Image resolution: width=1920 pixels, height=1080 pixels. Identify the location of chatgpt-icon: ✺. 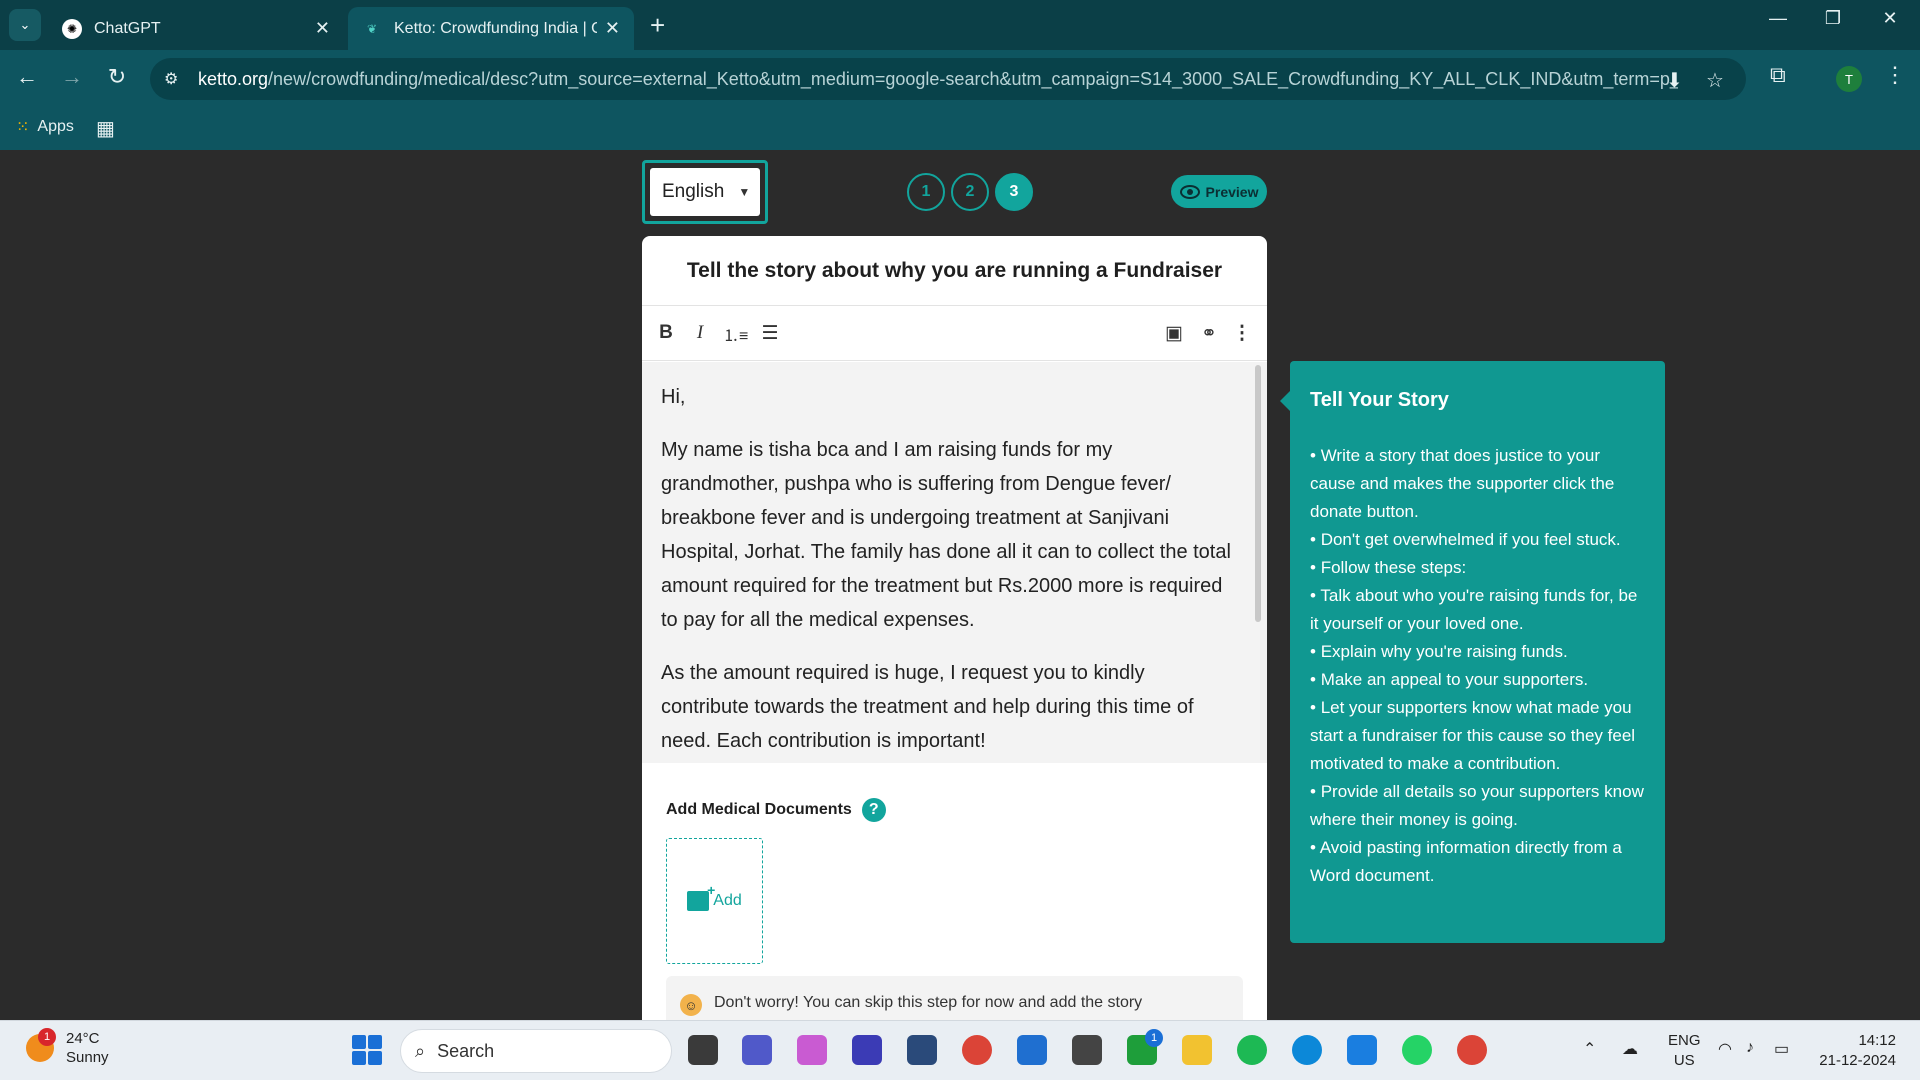
(72, 28).